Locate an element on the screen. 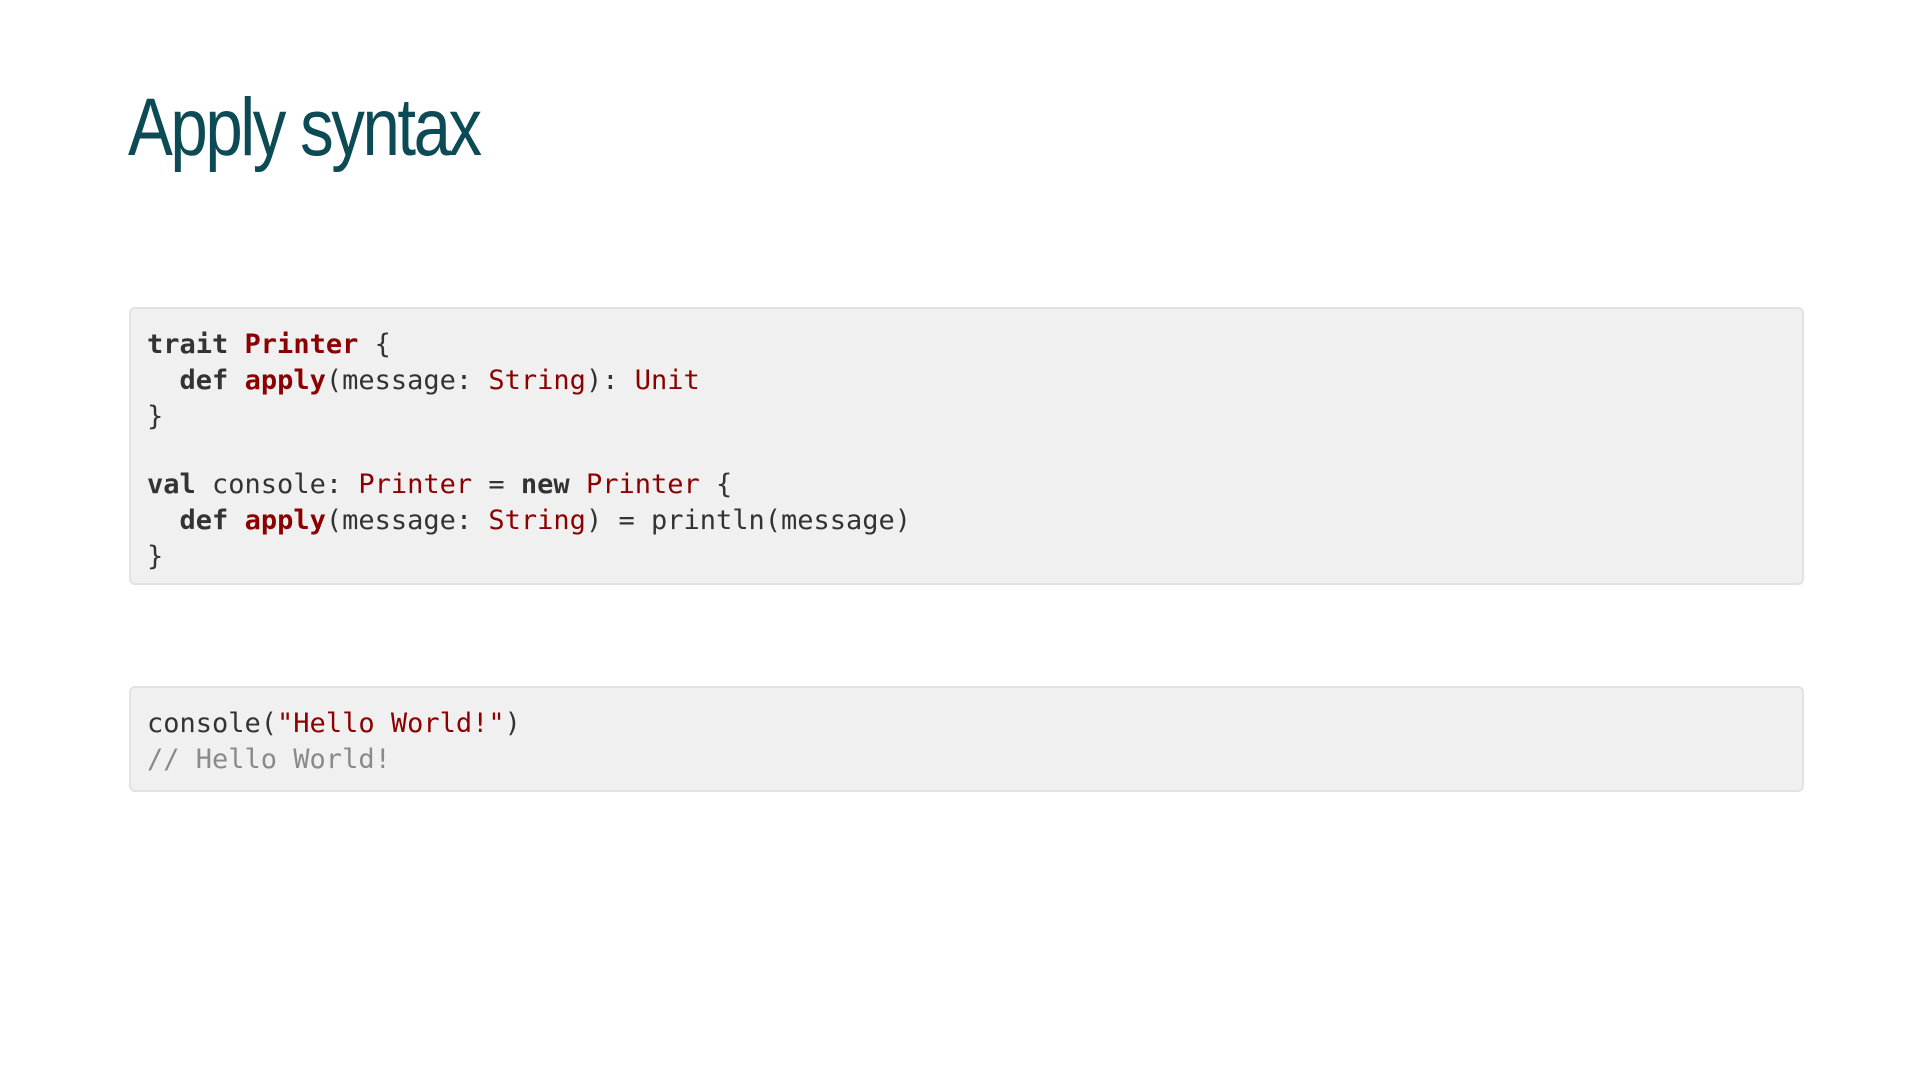 The image size is (1920, 1080). code-line: // Hello World! is located at coordinates (966, 760).